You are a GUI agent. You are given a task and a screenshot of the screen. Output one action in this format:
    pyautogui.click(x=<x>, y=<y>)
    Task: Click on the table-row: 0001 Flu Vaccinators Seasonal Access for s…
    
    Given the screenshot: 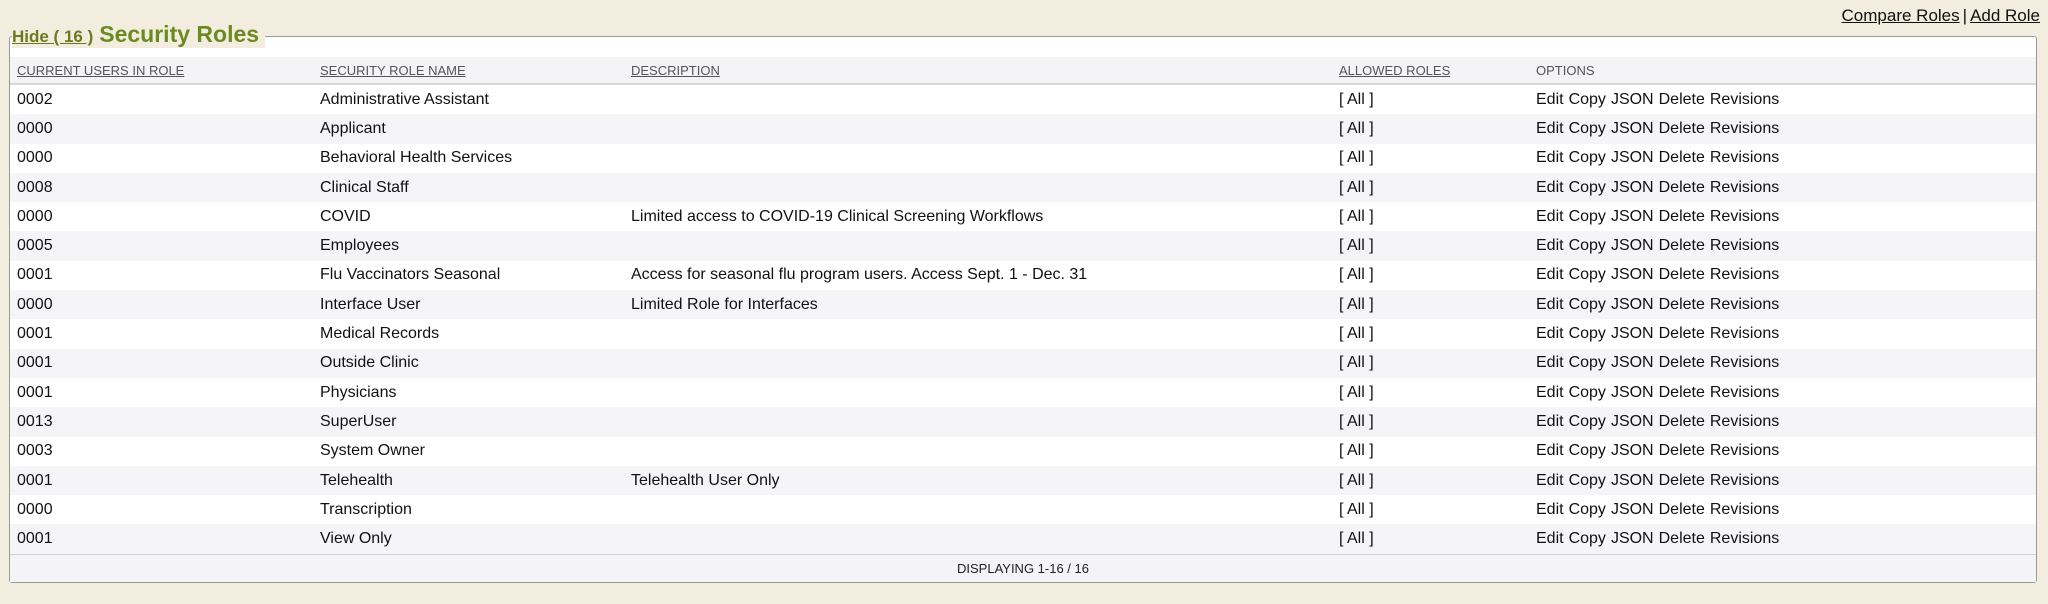 What is the action you would take?
    pyautogui.click(x=1023, y=275)
    